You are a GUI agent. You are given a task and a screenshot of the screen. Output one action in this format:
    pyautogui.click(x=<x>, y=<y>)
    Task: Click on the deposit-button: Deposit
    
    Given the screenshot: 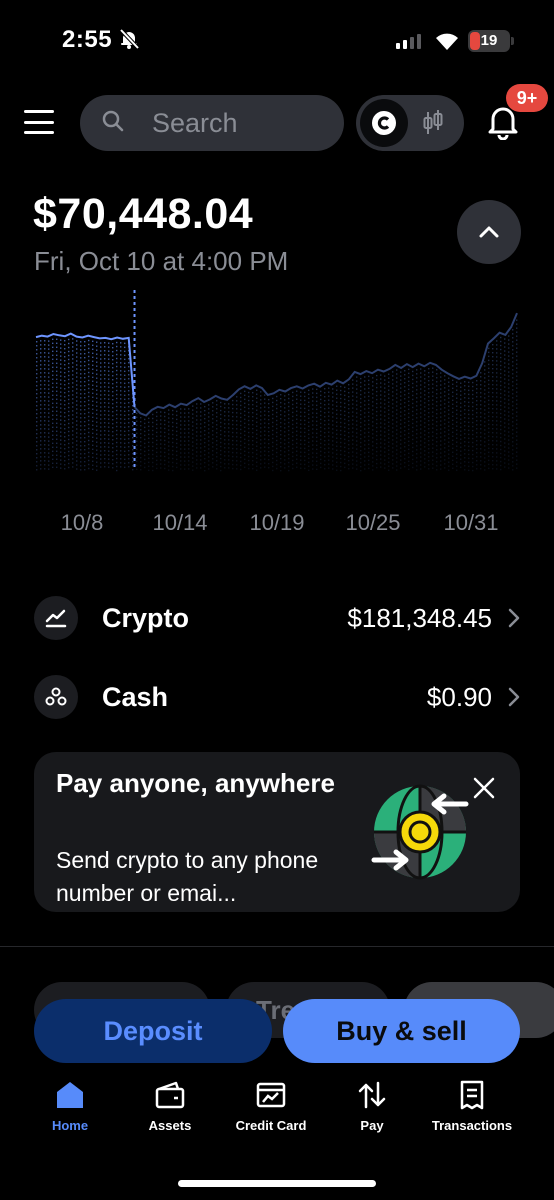 What is the action you would take?
    pyautogui.click(x=153, y=1031)
    